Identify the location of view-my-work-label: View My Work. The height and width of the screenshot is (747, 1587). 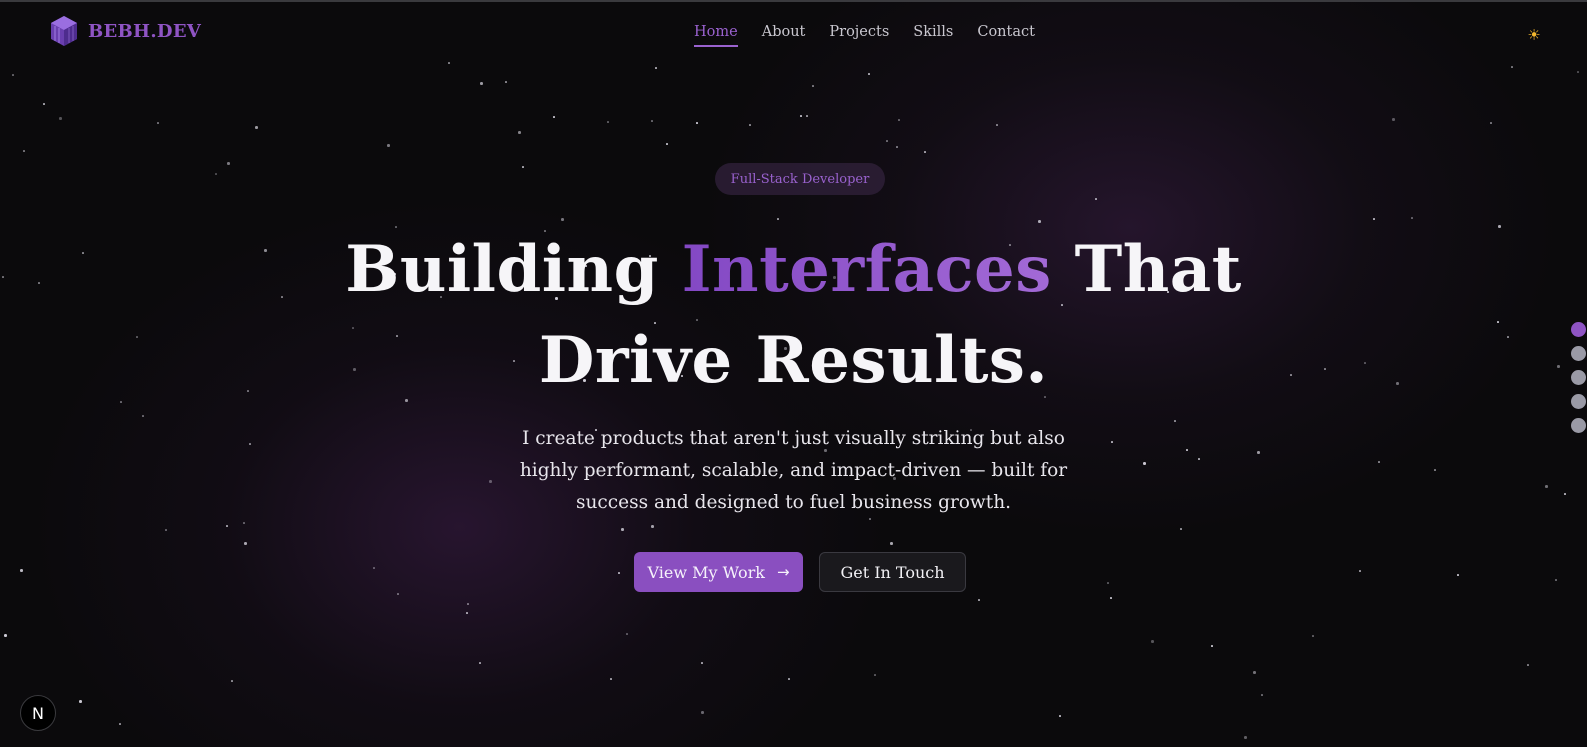
(706, 572).